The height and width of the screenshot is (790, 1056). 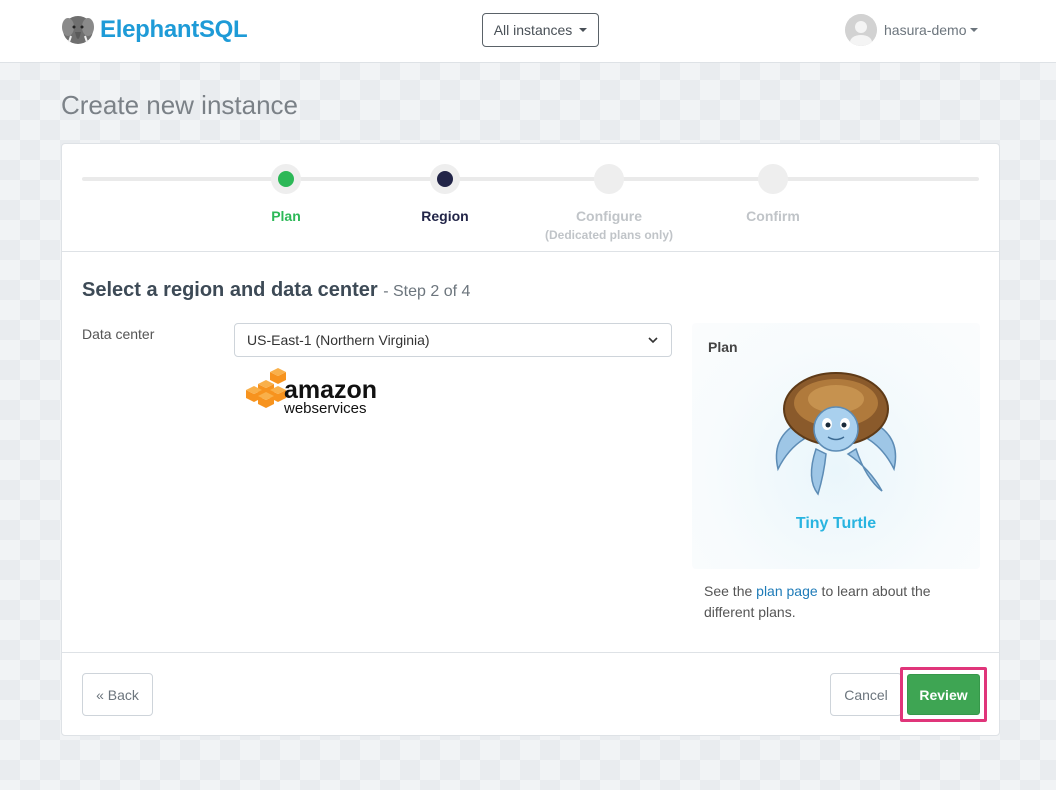 I want to click on data-center-select: US-East-1 (Northern Virginia), so click(x=453, y=340).